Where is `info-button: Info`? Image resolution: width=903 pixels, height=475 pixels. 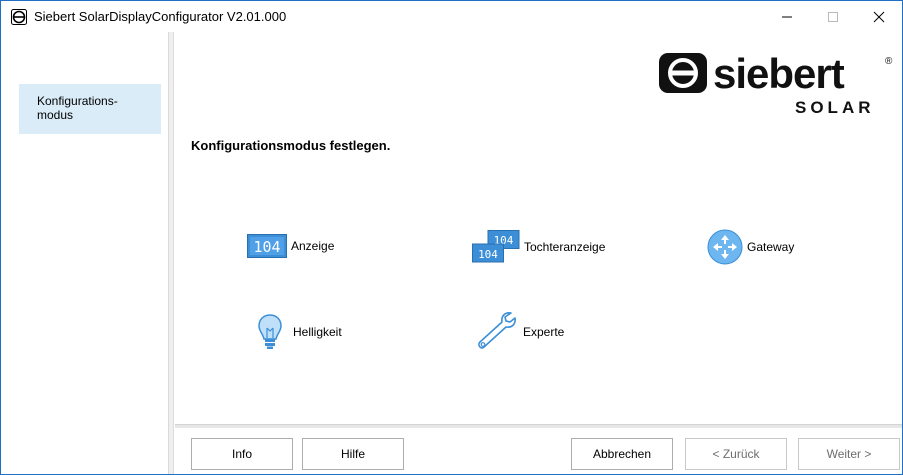
info-button: Info is located at coordinates (242, 454).